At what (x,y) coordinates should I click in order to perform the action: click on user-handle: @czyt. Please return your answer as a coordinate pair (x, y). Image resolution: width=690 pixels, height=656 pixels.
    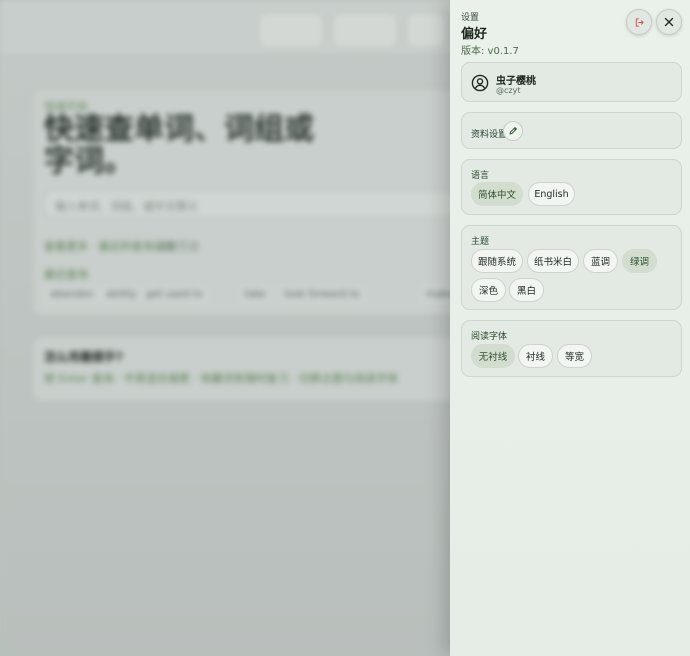
    Looking at the image, I should click on (508, 90).